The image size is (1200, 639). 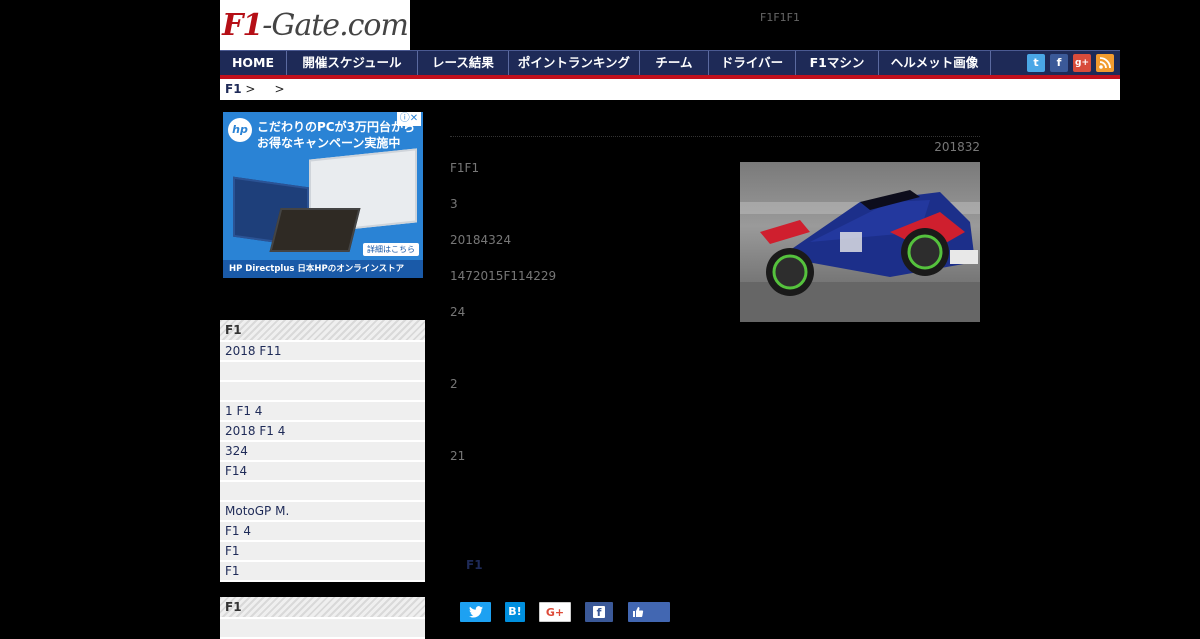 I want to click on sidebar-link: 324, so click(x=322, y=452).